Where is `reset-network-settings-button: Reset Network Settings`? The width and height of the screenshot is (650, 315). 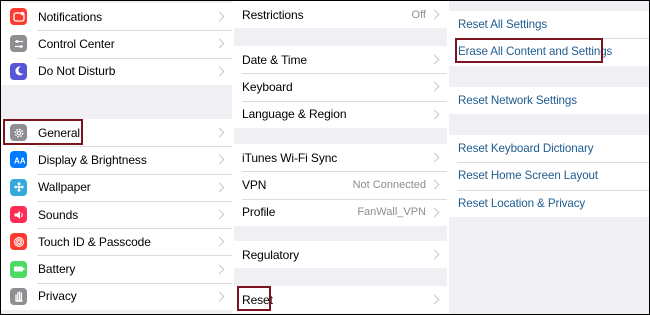
reset-network-settings-button: Reset Network Settings is located at coordinates (549, 101).